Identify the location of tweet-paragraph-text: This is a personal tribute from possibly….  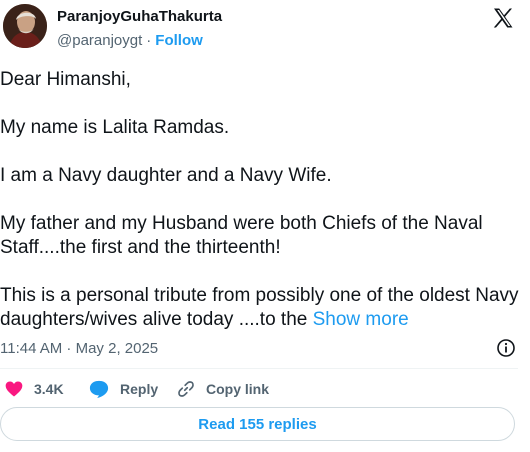
(259, 307).